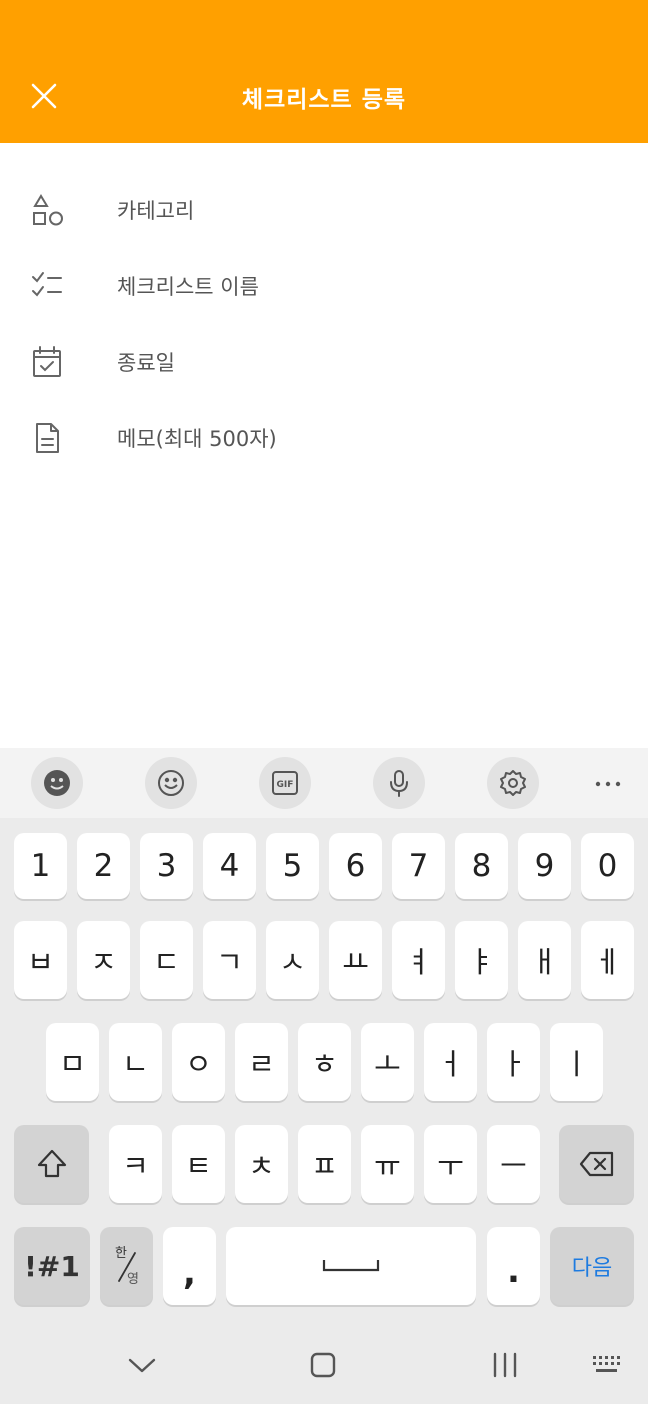  What do you see at coordinates (135, 1062) in the screenshot?
I see `key-nieun: ㄴ` at bounding box center [135, 1062].